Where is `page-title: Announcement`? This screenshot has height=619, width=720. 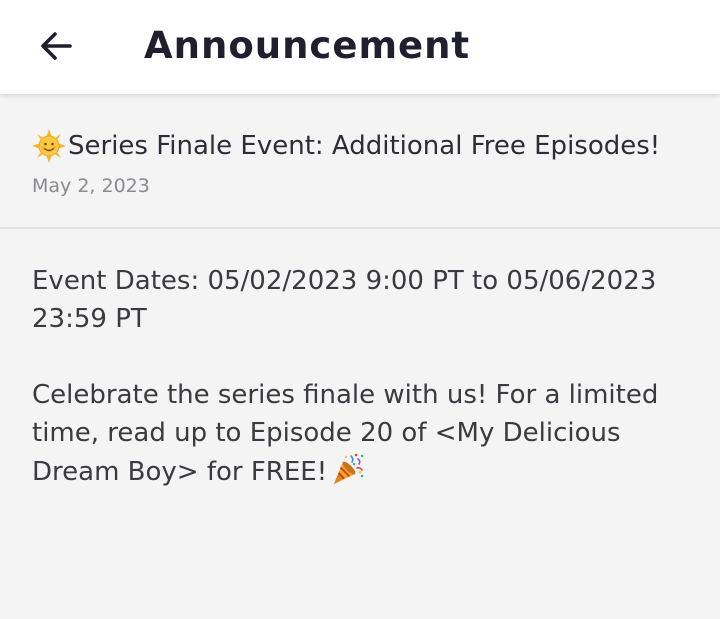 page-title: Announcement is located at coordinates (307, 45).